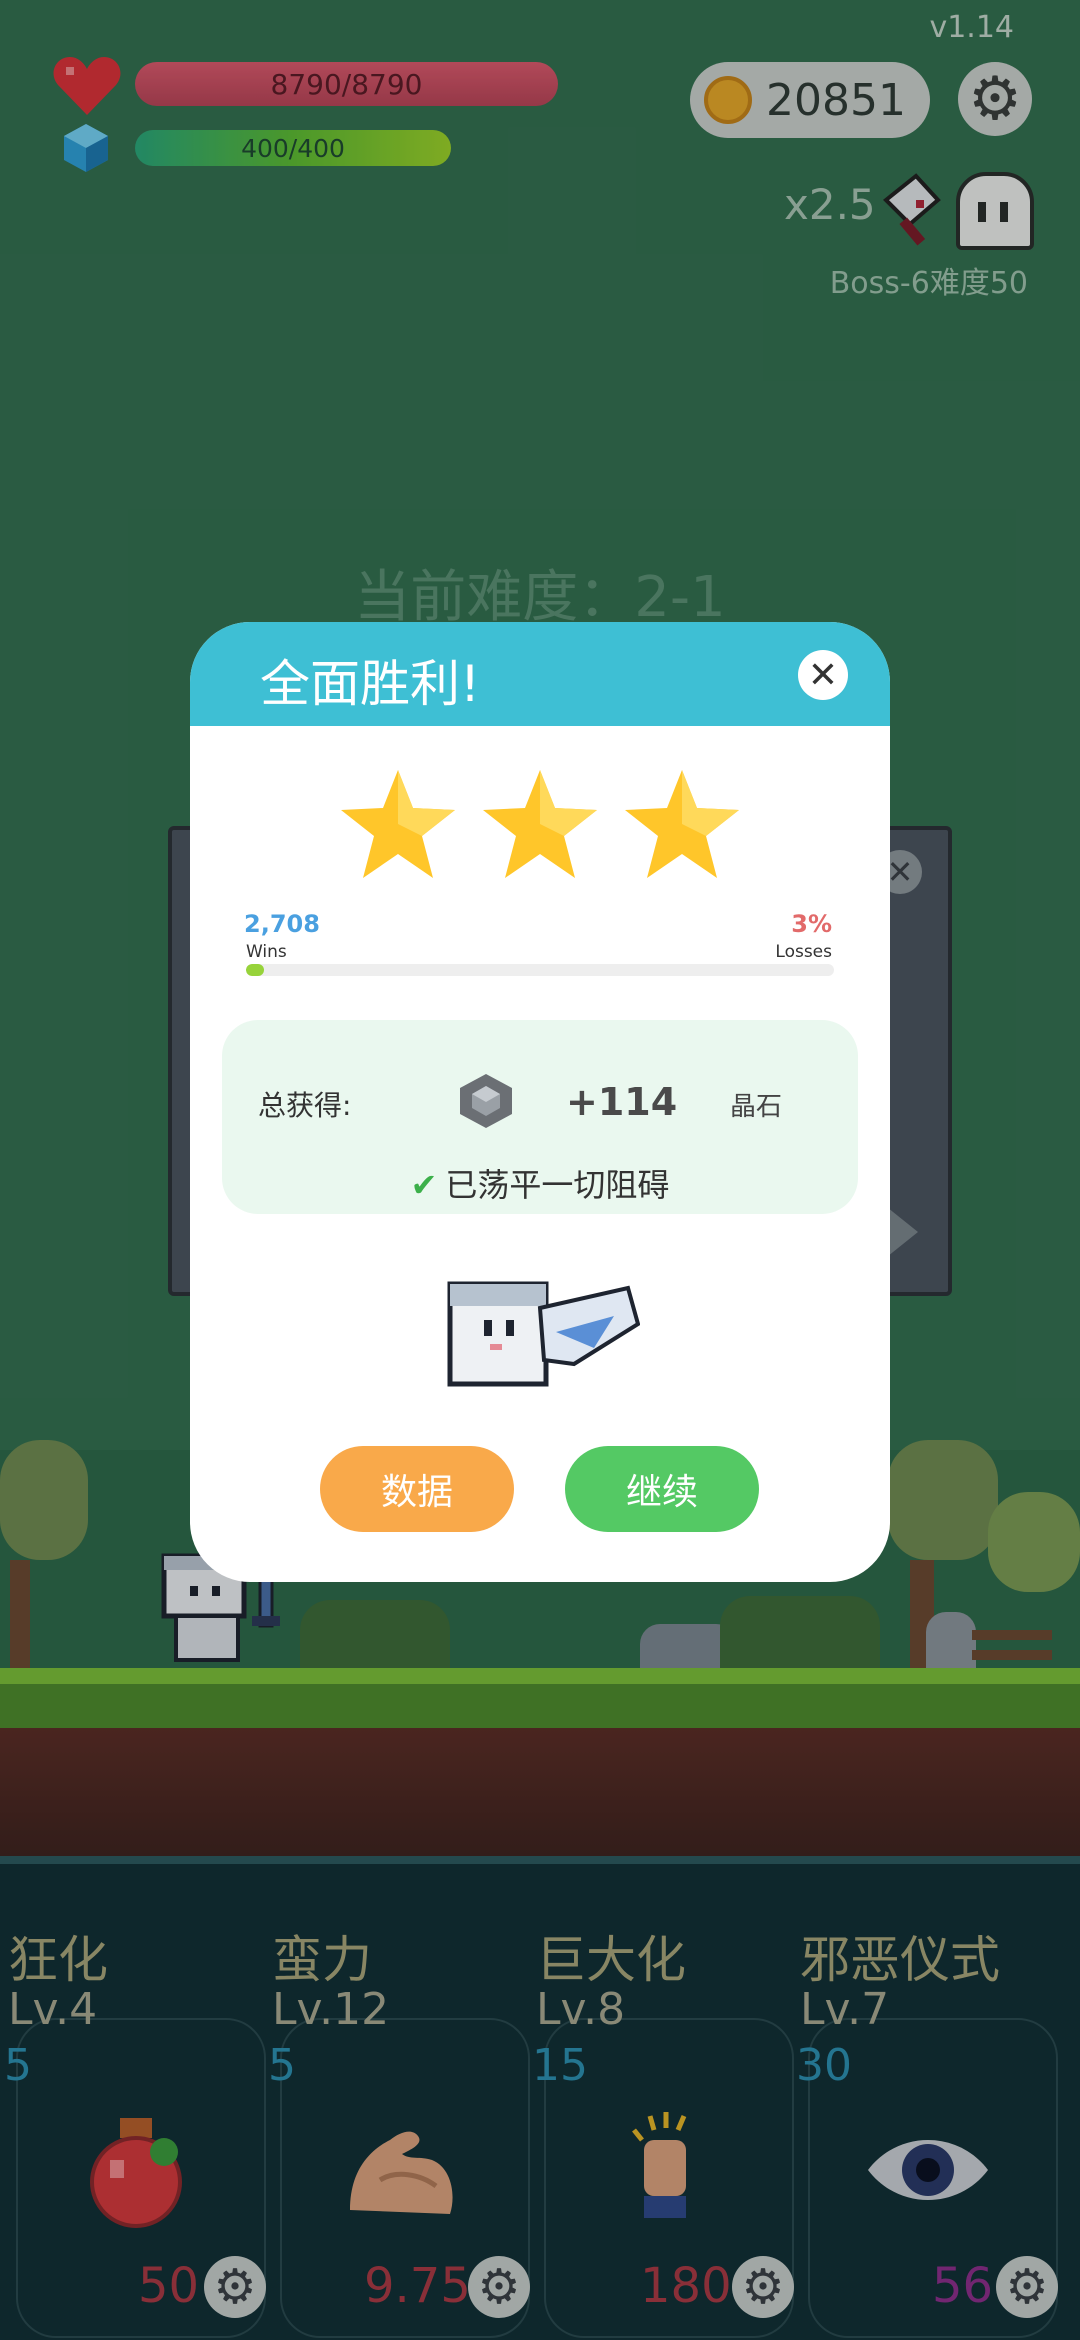 This screenshot has width=1080, height=2340. I want to click on wins-label: Wins, so click(266, 952).